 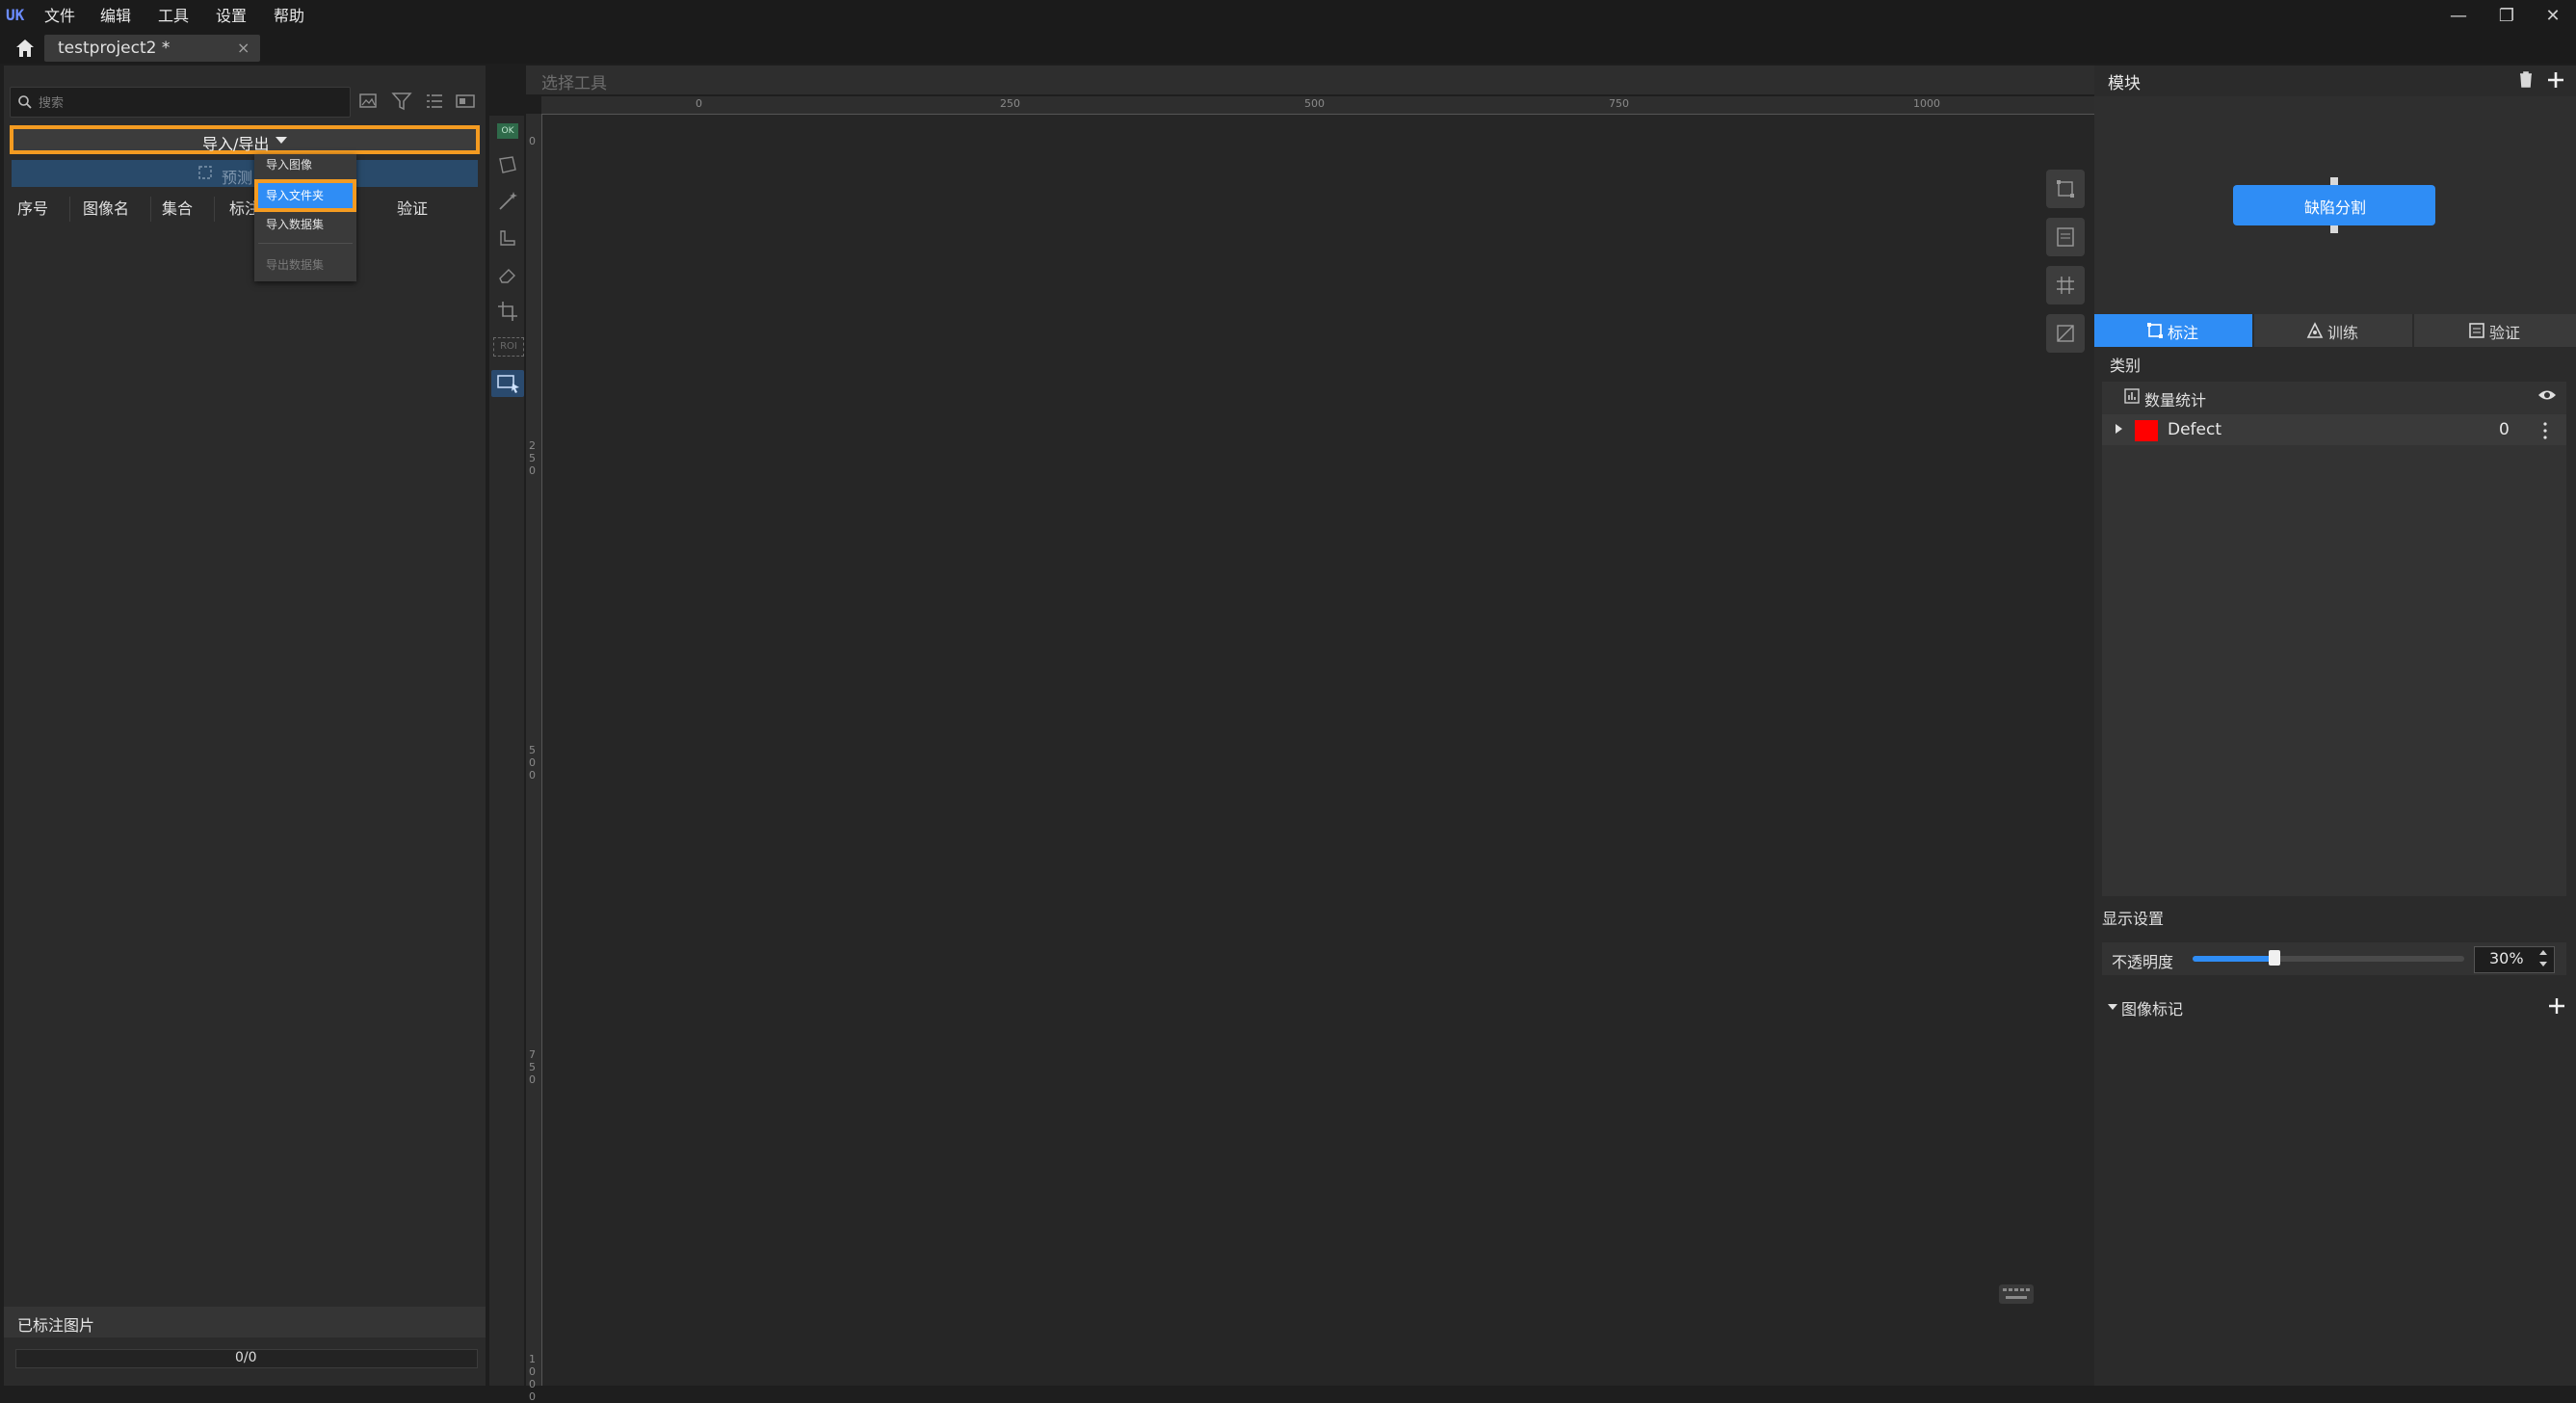 What do you see at coordinates (2119, 429) in the screenshot?
I see `expand-arrow-icon` at bounding box center [2119, 429].